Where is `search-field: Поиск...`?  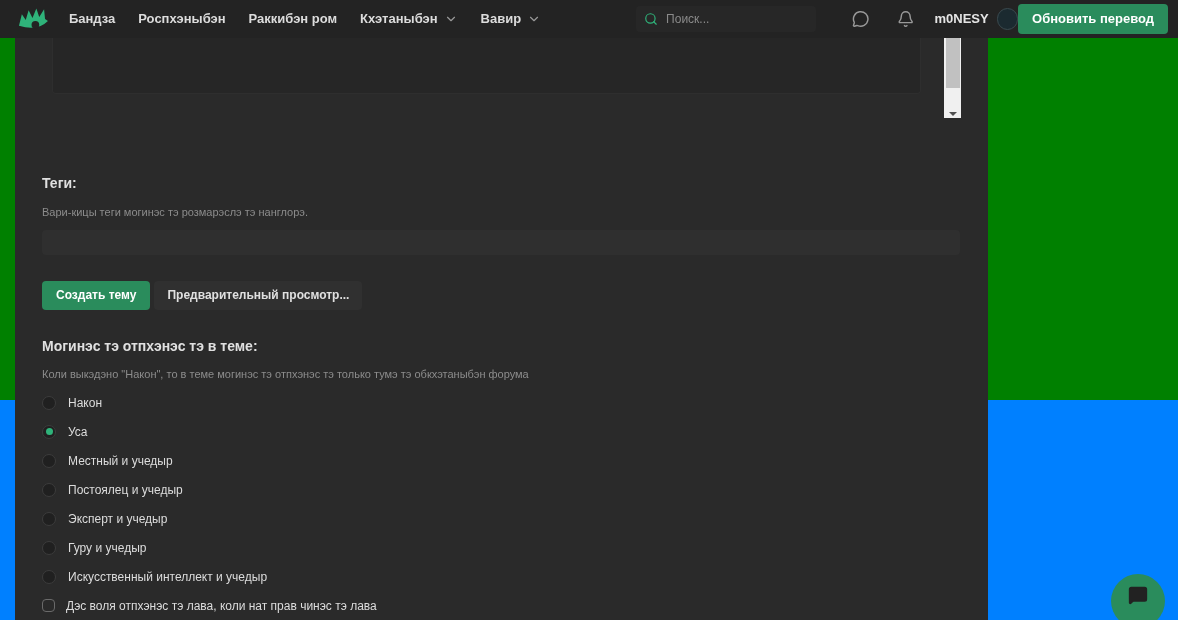
search-field: Поиск... is located at coordinates (726, 19).